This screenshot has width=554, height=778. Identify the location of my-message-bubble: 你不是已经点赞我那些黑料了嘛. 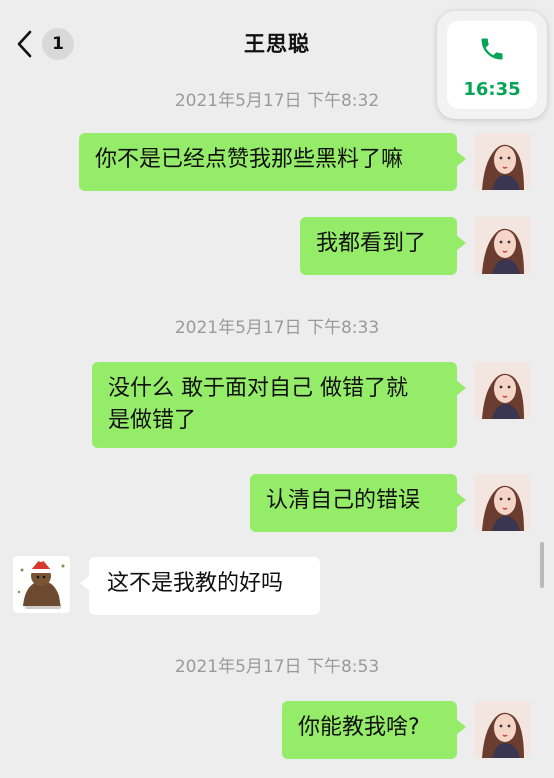
(272, 162).